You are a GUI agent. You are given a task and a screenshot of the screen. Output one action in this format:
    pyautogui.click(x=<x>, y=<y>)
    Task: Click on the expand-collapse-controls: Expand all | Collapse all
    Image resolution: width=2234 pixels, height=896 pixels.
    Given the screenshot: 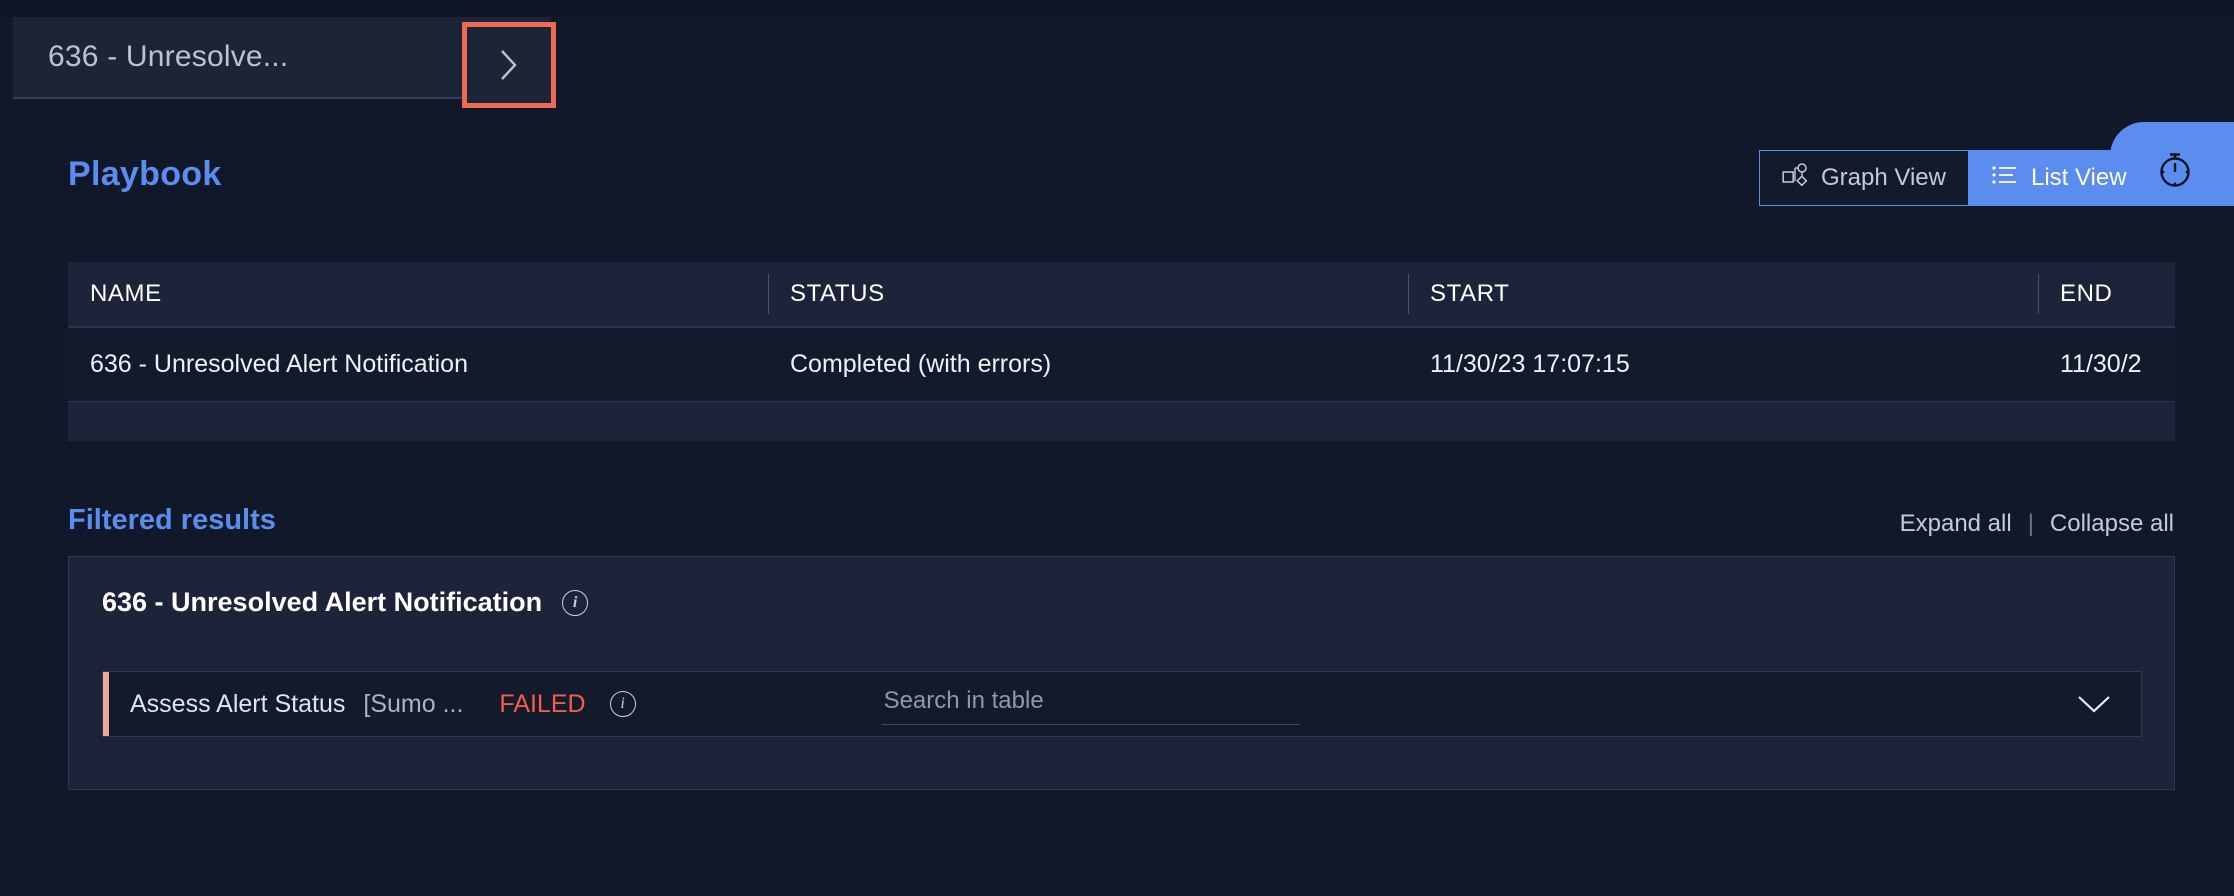 What is the action you would take?
    pyautogui.click(x=2037, y=524)
    